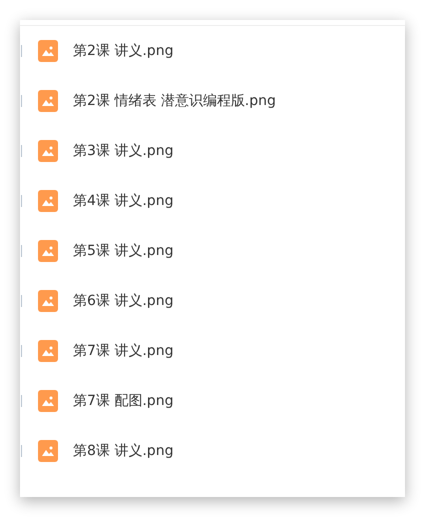 The image size is (425, 518). What do you see at coordinates (123, 301) in the screenshot?
I see `file-name: 第6课 讲义.png` at bounding box center [123, 301].